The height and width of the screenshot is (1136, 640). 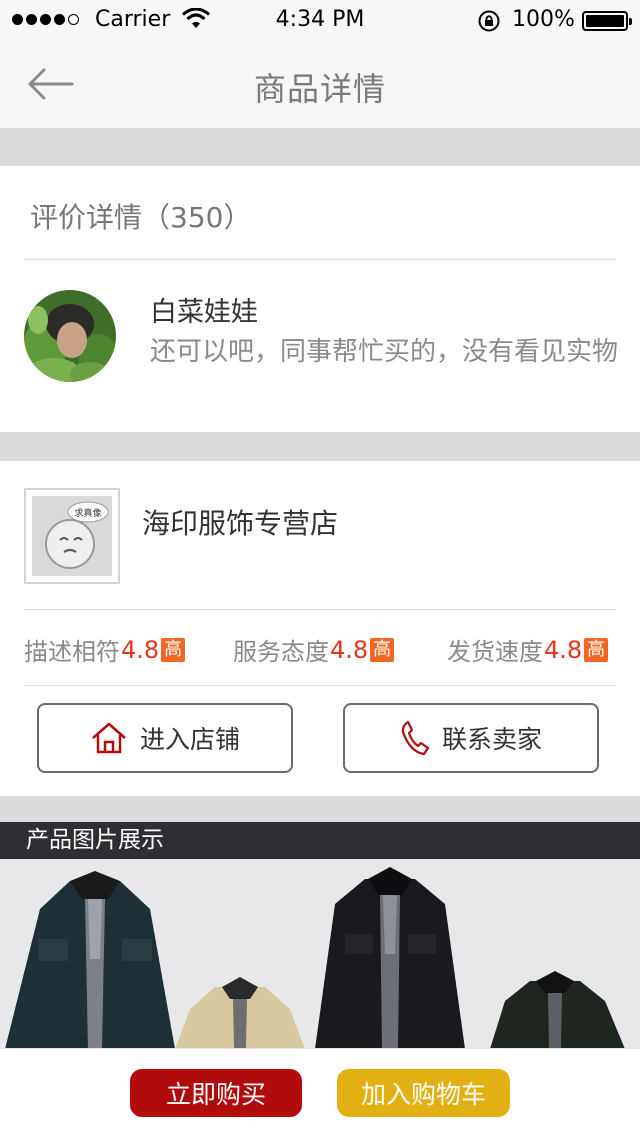 I want to click on rating-label: 描述相符, so click(x=72, y=652).